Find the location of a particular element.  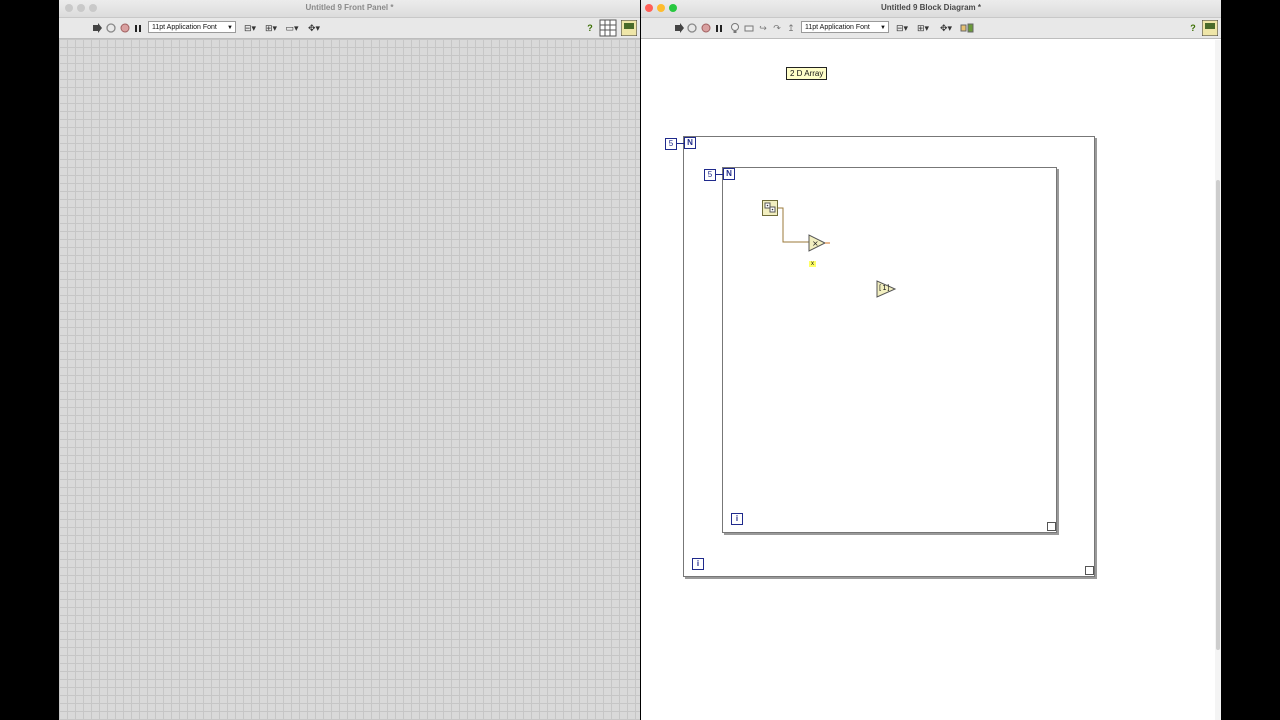

vertical-scrollbar is located at coordinates (1218, 380).